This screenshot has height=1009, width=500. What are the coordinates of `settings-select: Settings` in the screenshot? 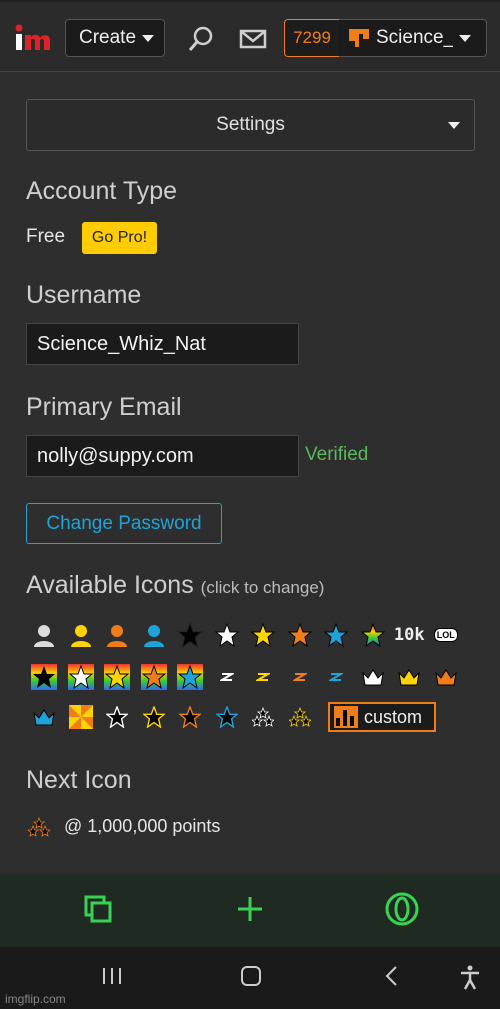 It's located at (250, 125).